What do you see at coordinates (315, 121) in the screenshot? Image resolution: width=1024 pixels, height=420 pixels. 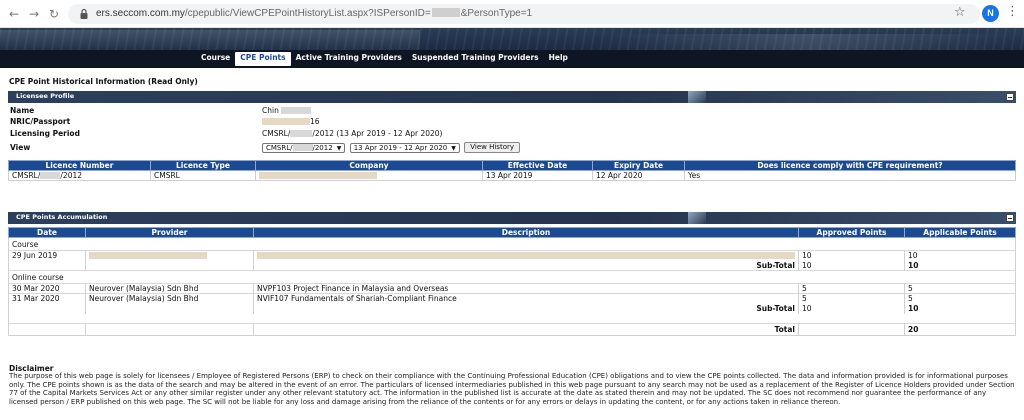 I see `nric-value: 16` at bounding box center [315, 121].